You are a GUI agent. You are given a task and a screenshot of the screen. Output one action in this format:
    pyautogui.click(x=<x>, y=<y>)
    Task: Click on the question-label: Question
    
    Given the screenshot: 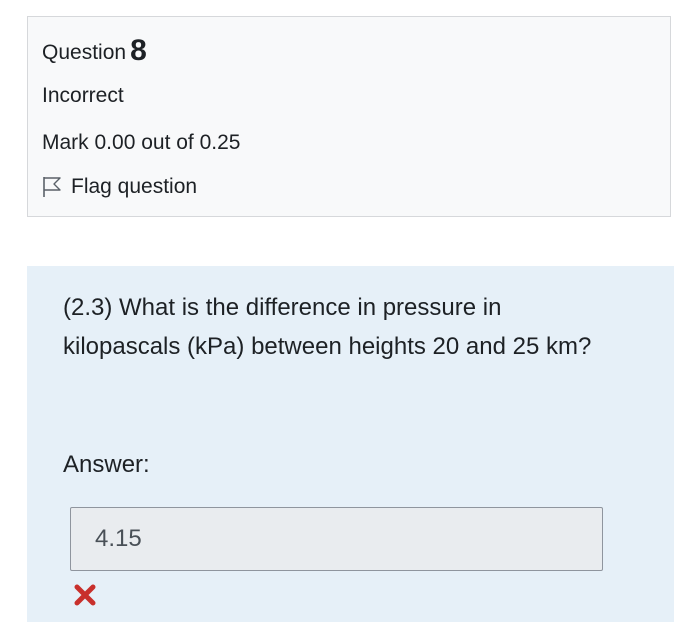 What is the action you would take?
    pyautogui.click(x=84, y=52)
    